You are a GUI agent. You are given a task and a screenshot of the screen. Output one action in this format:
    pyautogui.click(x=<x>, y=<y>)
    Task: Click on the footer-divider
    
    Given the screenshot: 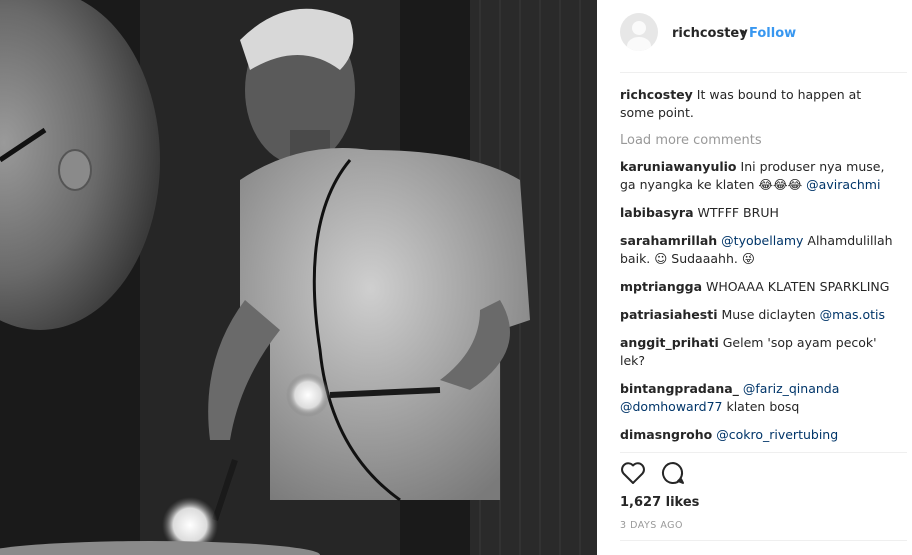 What is the action you would take?
    pyautogui.click(x=763, y=540)
    